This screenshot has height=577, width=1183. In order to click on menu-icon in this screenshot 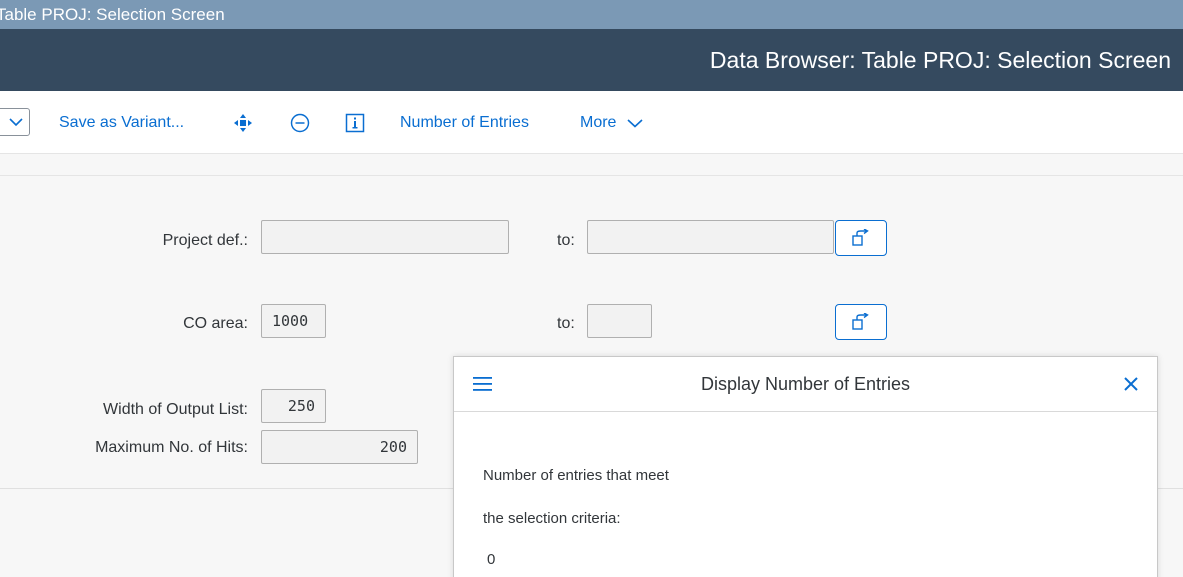, I will do `click(483, 384)`.